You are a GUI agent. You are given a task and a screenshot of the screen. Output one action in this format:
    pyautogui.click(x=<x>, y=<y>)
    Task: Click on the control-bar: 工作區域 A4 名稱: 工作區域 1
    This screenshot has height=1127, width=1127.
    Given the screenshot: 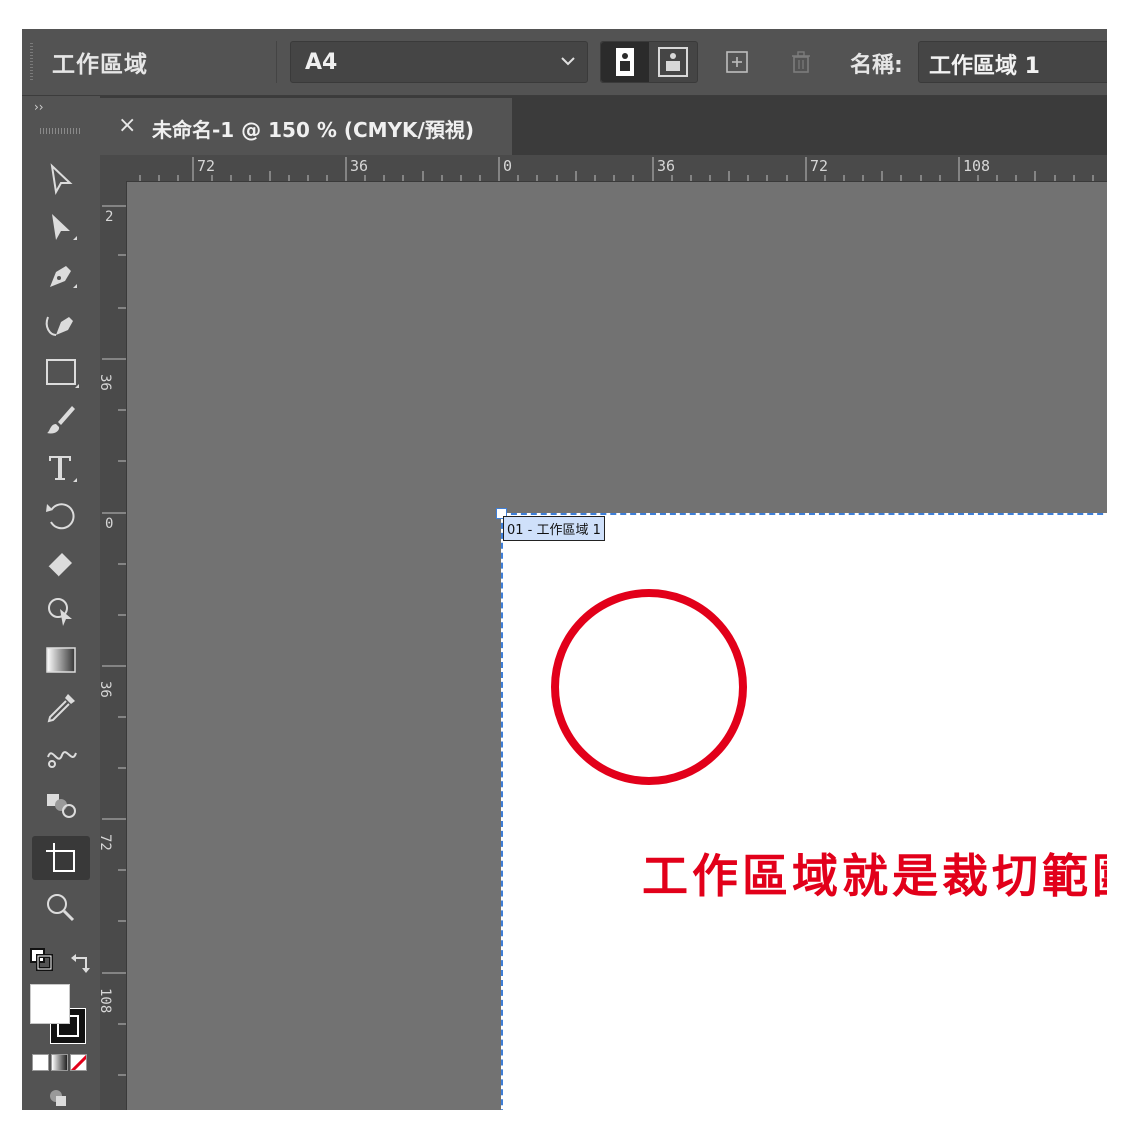 What is the action you would take?
    pyautogui.click(x=564, y=62)
    